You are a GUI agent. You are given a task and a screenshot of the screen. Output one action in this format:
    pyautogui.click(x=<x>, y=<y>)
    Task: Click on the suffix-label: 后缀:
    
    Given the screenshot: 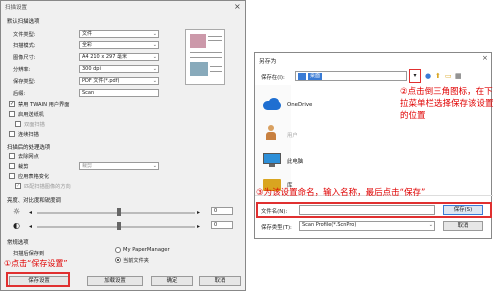 What is the action you would take?
    pyautogui.click(x=19, y=94)
    